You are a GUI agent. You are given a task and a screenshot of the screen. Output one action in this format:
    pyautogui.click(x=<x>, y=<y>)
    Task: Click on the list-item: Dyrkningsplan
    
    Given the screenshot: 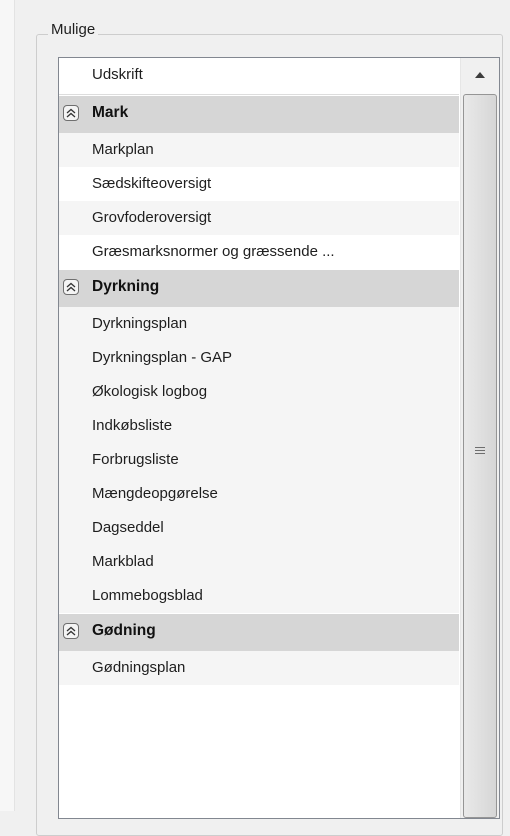 What is the action you would take?
    pyautogui.click(x=259, y=324)
    